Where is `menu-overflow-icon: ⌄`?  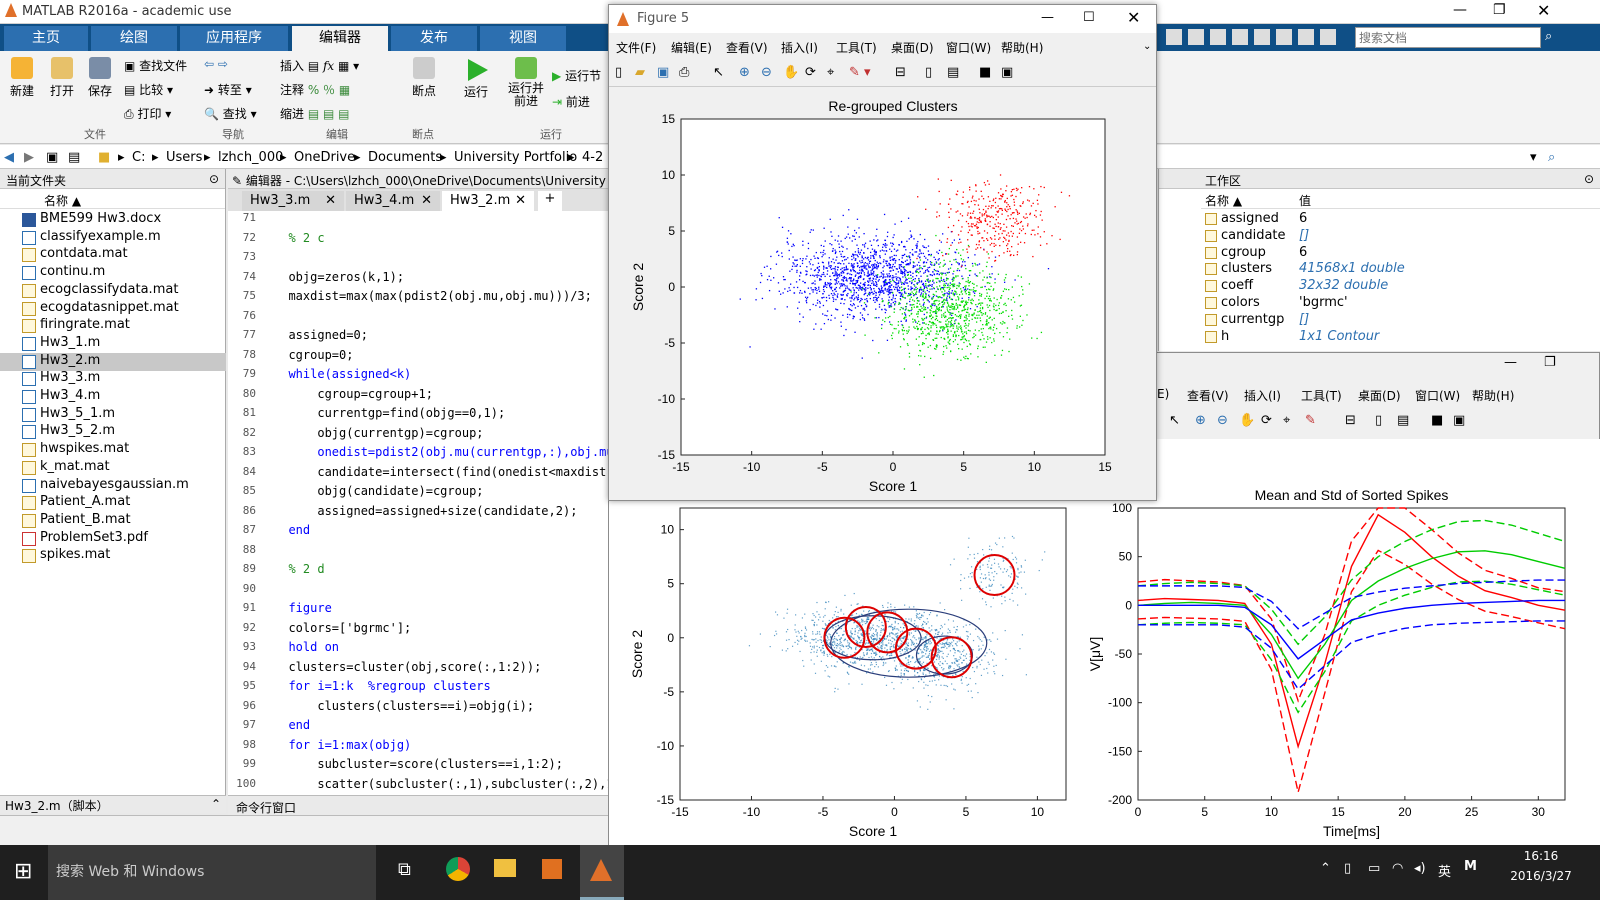 menu-overflow-icon: ⌄ is located at coordinates (1147, 46).